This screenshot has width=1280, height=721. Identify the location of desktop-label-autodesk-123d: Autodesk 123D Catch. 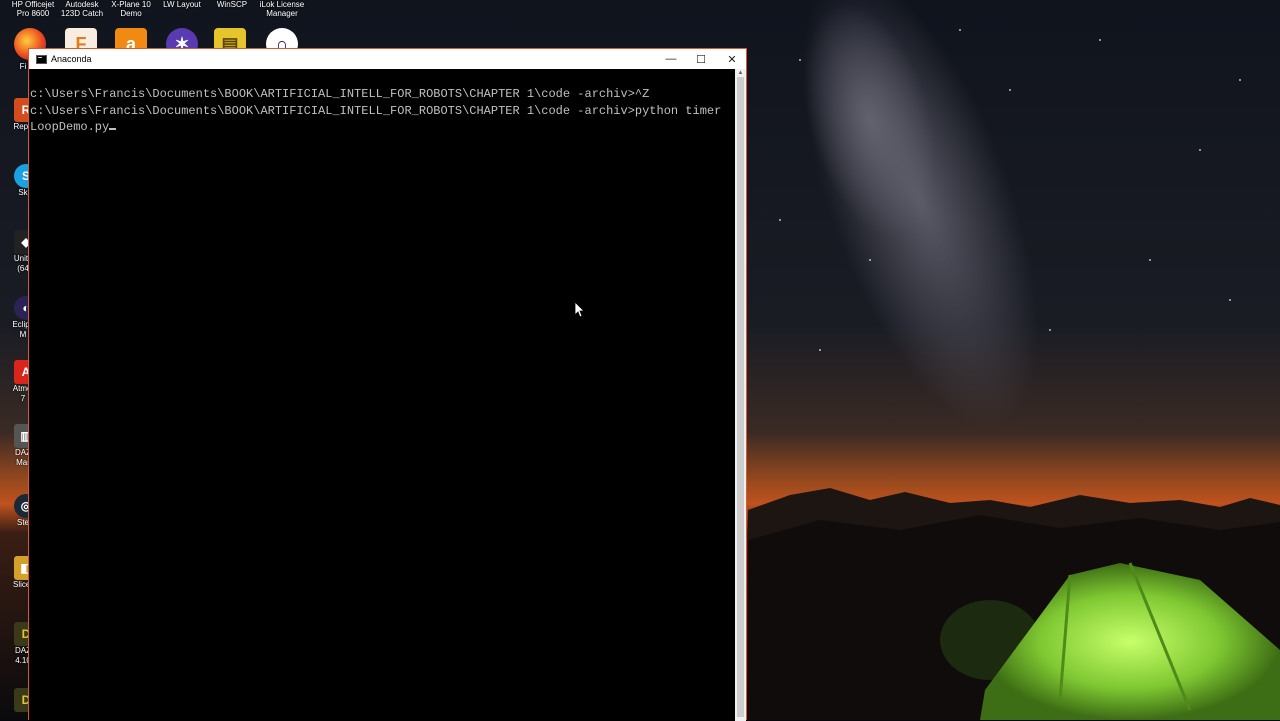
(82, 9).